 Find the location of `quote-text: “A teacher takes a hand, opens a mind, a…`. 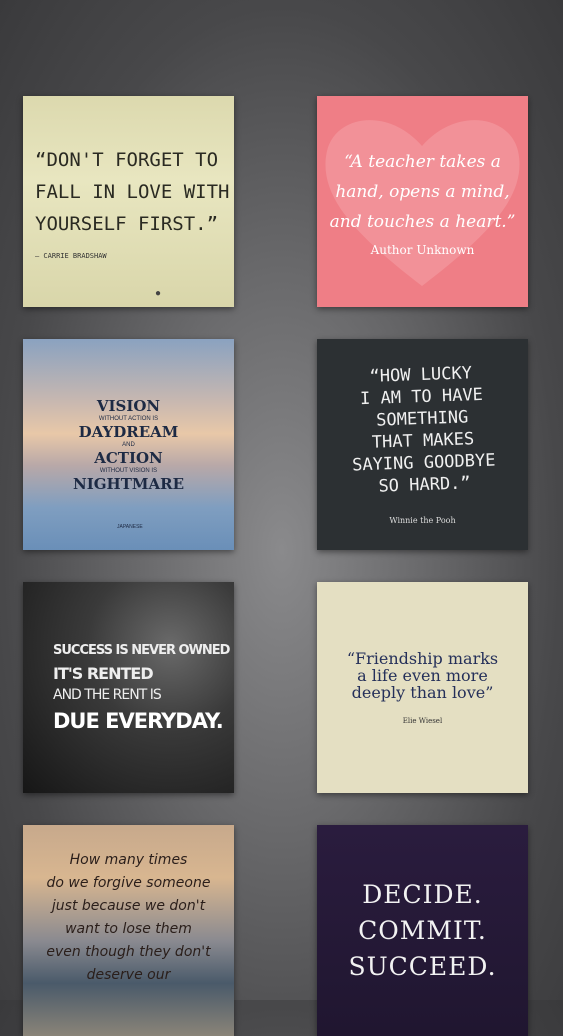

quote-text: “A teacher takes a hand, opens a mind, a… is located at coordinates (423, 192).